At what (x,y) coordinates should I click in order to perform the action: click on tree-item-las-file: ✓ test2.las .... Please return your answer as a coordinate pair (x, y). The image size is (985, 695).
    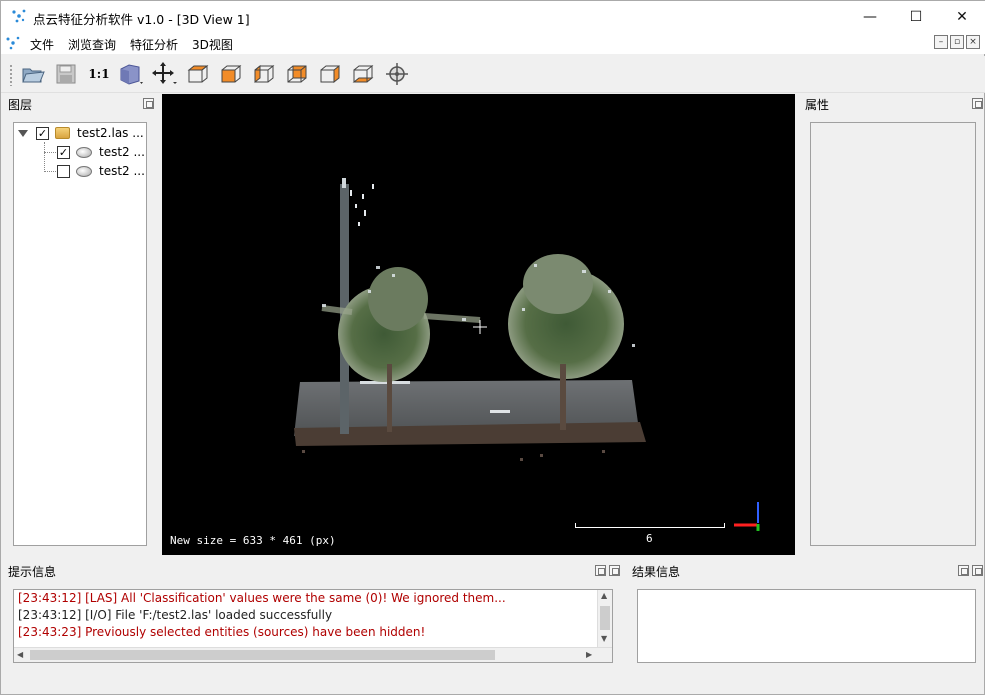
    Looking at the image, I should click on (81, 133).